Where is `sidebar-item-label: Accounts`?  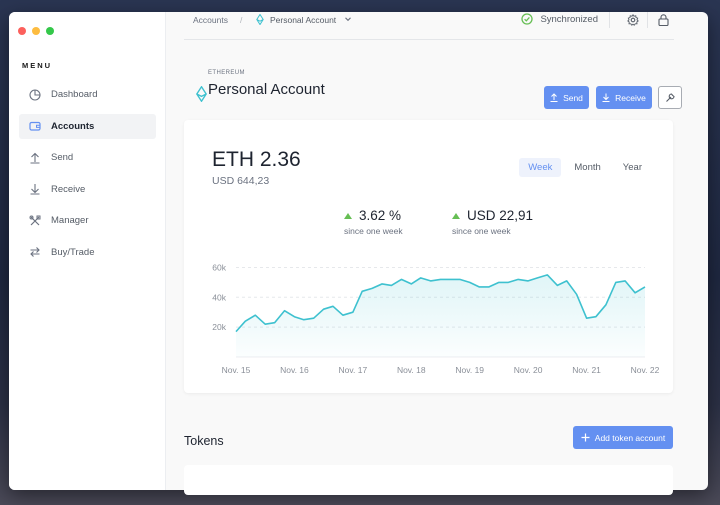
sidebar-item-label: Accounts is located at coordinates (73, 126).